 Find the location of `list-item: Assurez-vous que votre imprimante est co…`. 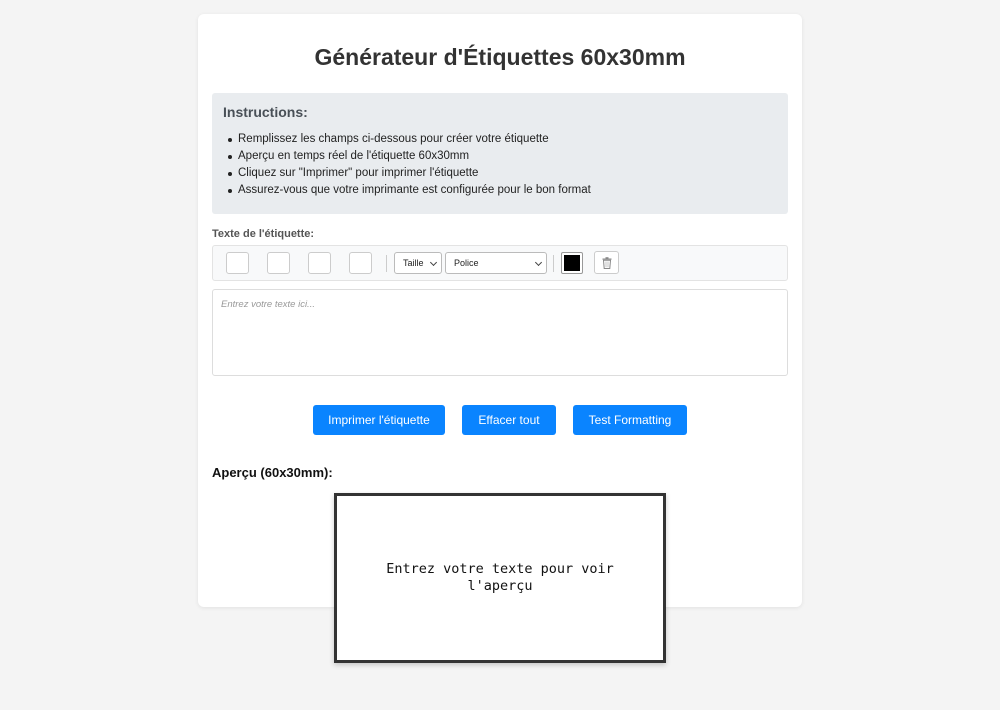

list-item: Assurez-vous que votre imprimante est co… is located at coordinates (500, 190).